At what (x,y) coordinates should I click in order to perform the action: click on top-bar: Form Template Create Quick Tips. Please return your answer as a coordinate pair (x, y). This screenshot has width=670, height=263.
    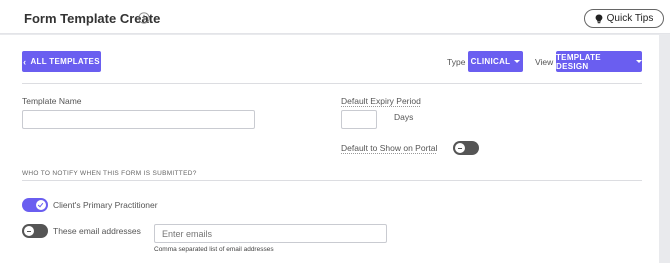
    Looking at the image, I should click on (335, 17).